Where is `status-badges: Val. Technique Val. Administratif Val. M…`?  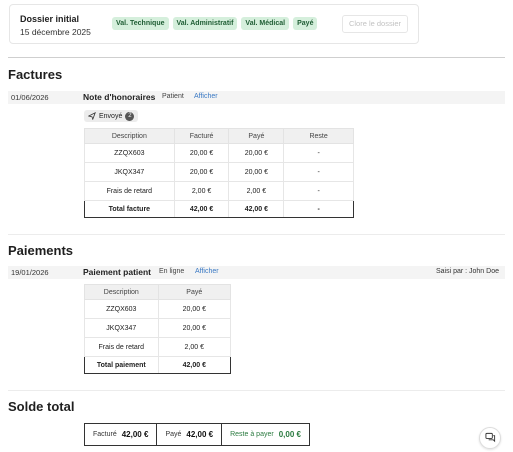 status-badges: Val. Technique Val. Administratif Val. M… is located at coordinates (215, 23).